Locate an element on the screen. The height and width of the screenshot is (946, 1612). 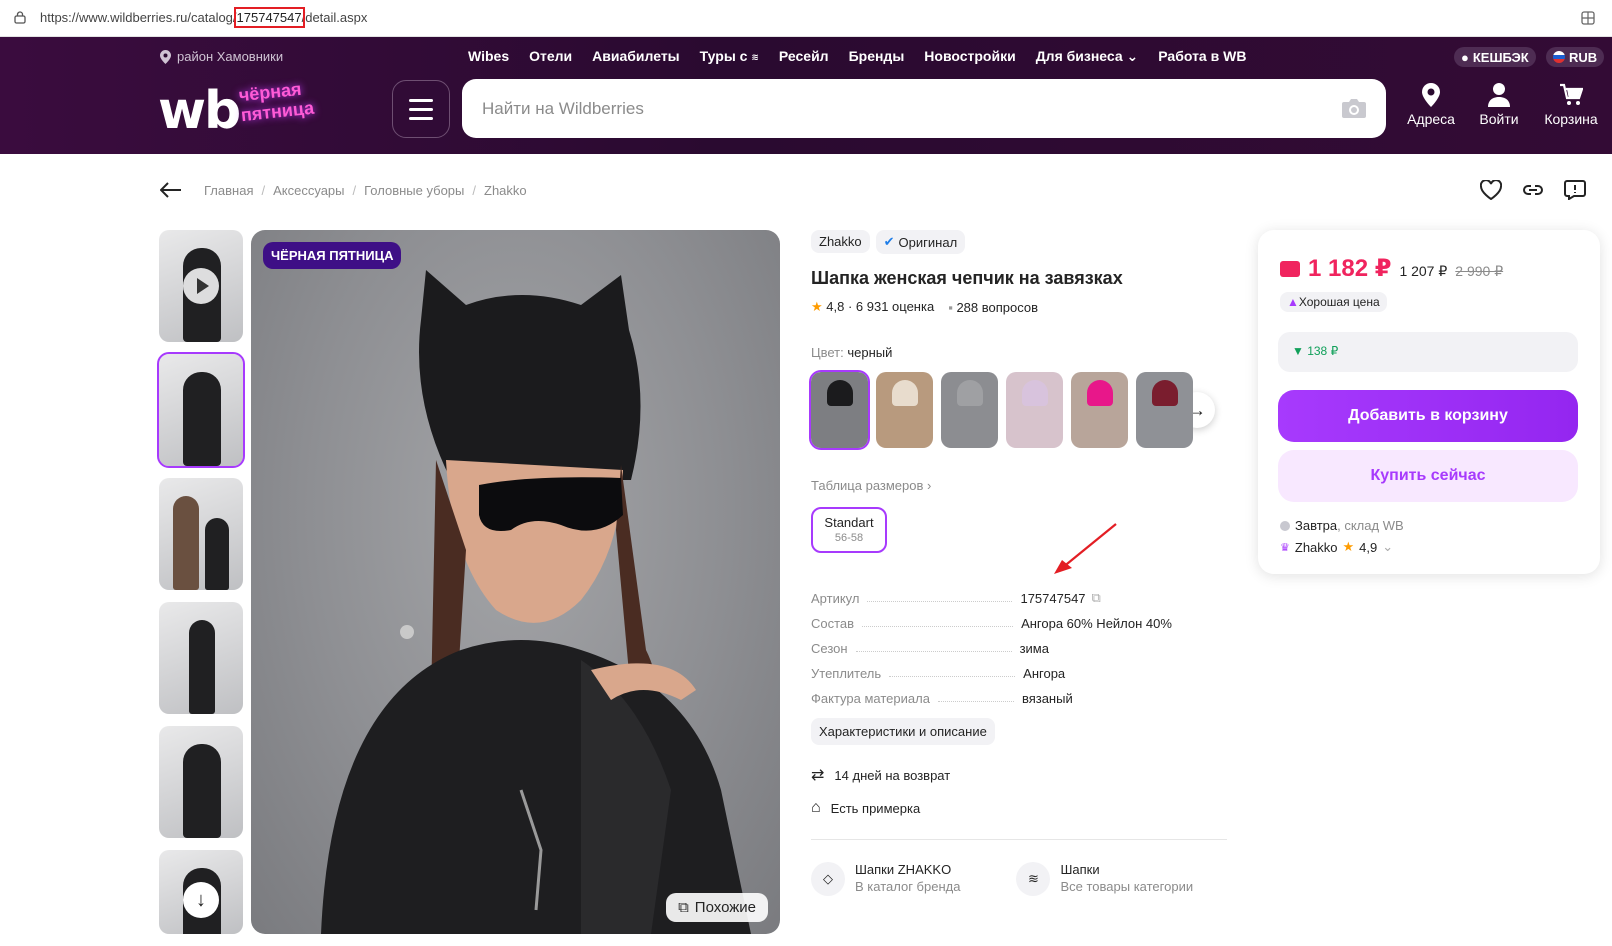
rating-row: ★ 4,8 · 6 931 оценка ▪ 288 вопросов is located at coordinates (1021, 307).